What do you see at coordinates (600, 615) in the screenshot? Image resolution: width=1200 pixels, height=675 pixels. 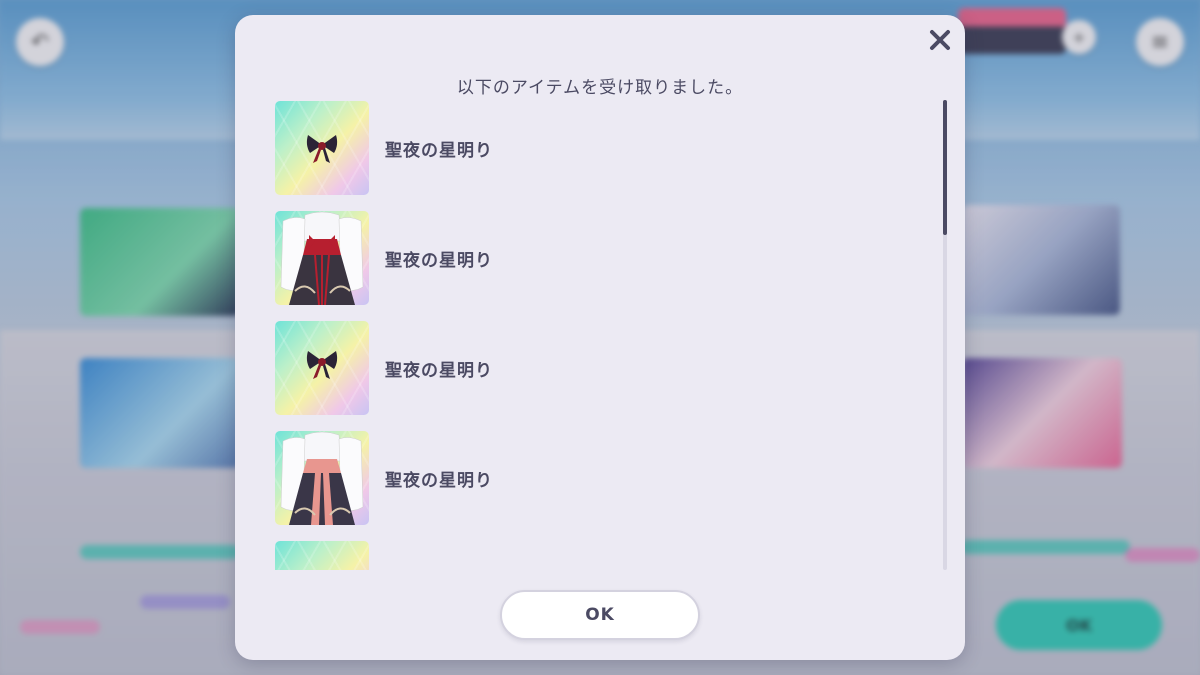 I see `ok-button: OK` at bounding box center [600, 615].